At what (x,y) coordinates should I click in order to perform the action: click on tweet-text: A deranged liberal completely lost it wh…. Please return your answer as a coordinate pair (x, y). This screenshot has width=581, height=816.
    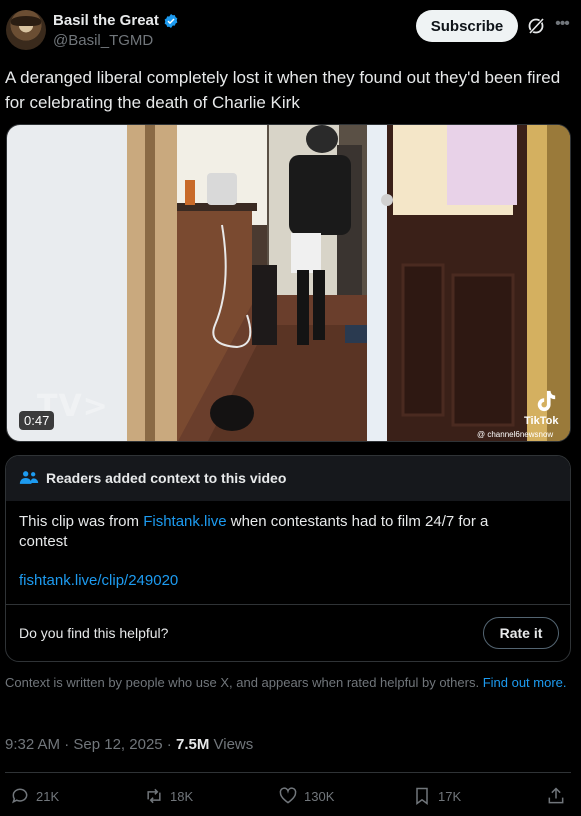
    Looking at the image, I should click on (283, 90).